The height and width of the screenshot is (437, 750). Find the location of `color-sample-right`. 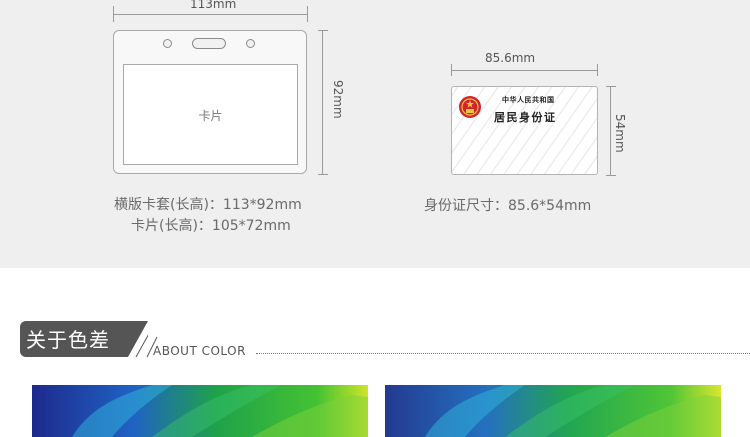

color-sample-right is located at coordinates (553, 411).